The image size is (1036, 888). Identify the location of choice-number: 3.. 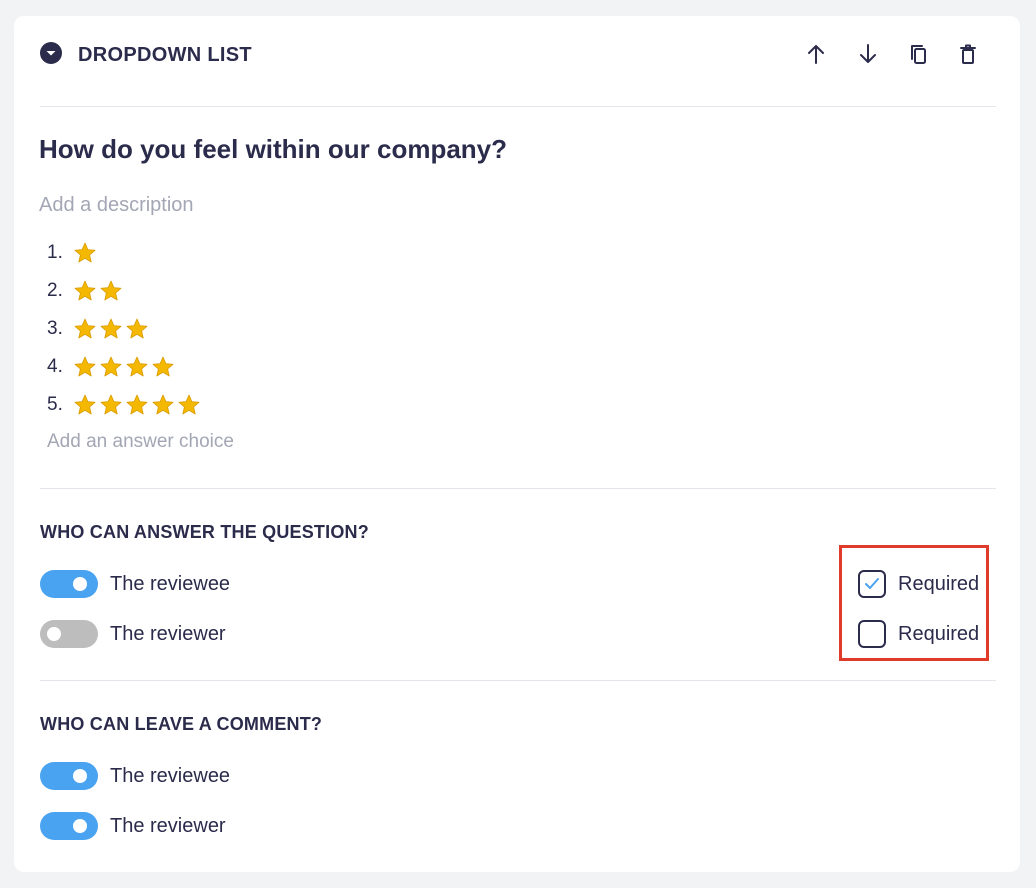
(55, 328).